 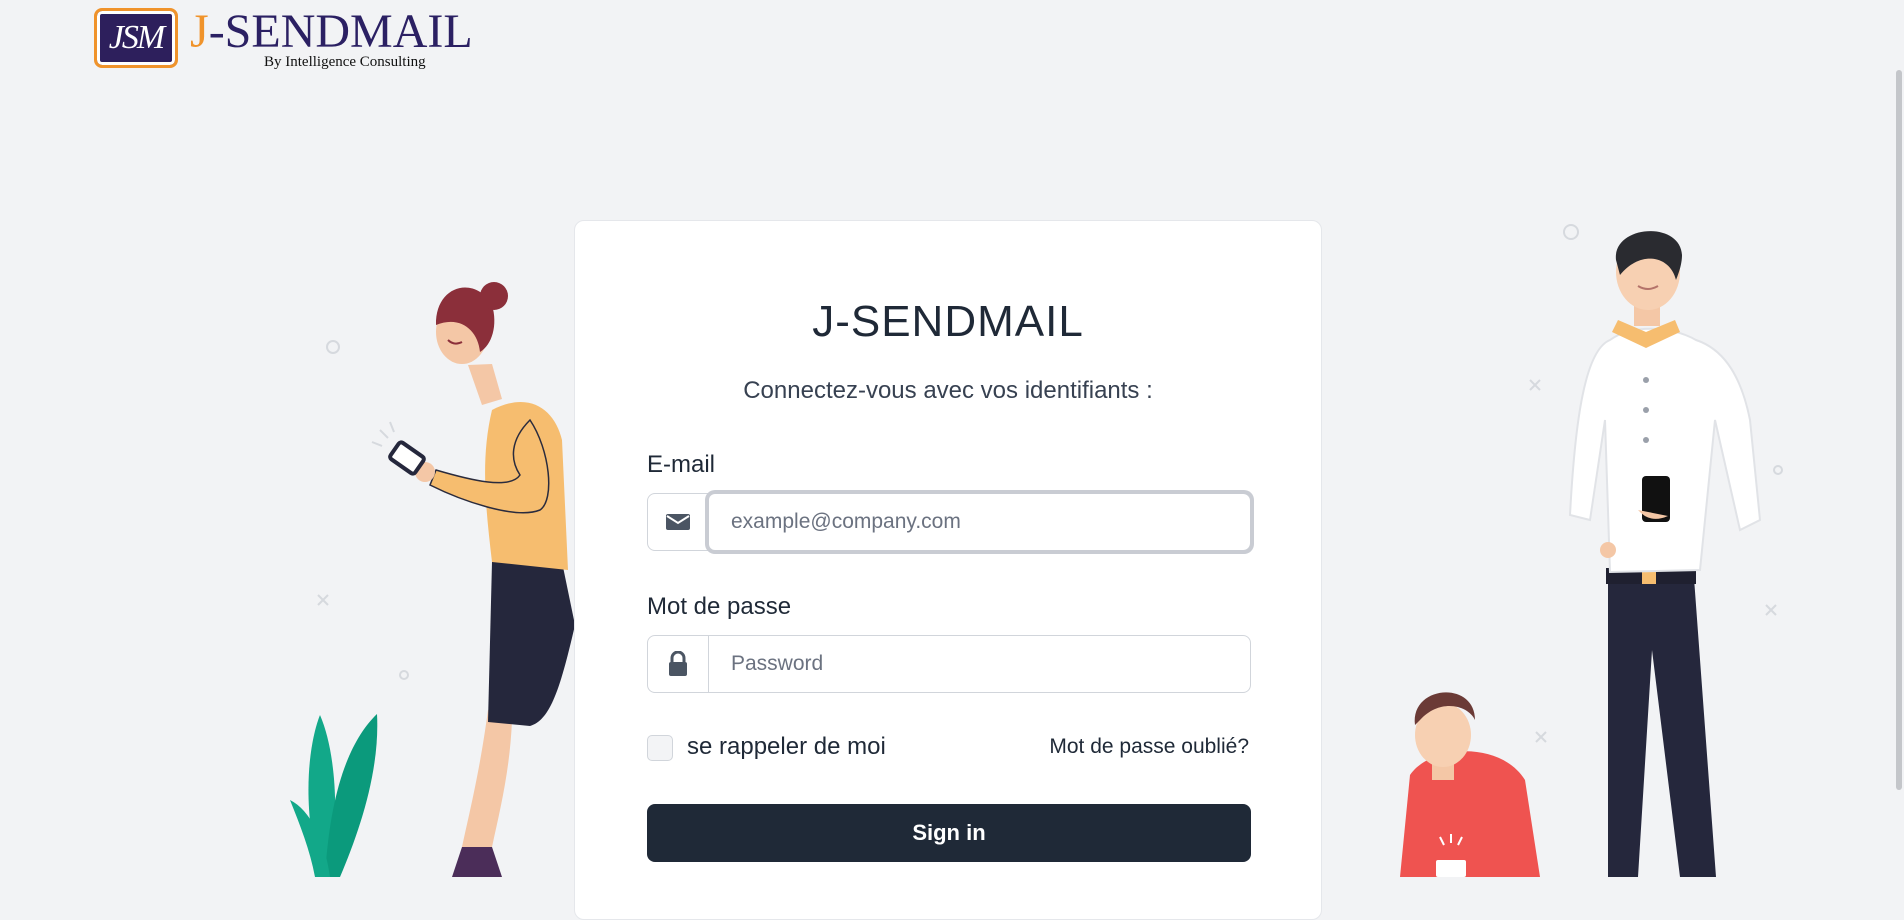 I want to click on password-field-group, so click(x=949, y=664).